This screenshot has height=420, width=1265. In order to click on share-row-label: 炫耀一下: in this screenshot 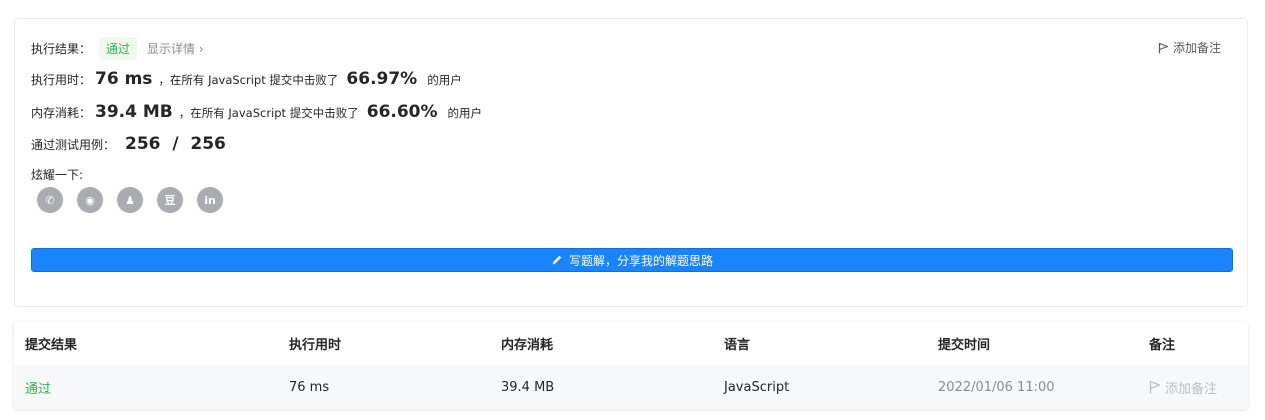, I will do `click(57, 174)`.